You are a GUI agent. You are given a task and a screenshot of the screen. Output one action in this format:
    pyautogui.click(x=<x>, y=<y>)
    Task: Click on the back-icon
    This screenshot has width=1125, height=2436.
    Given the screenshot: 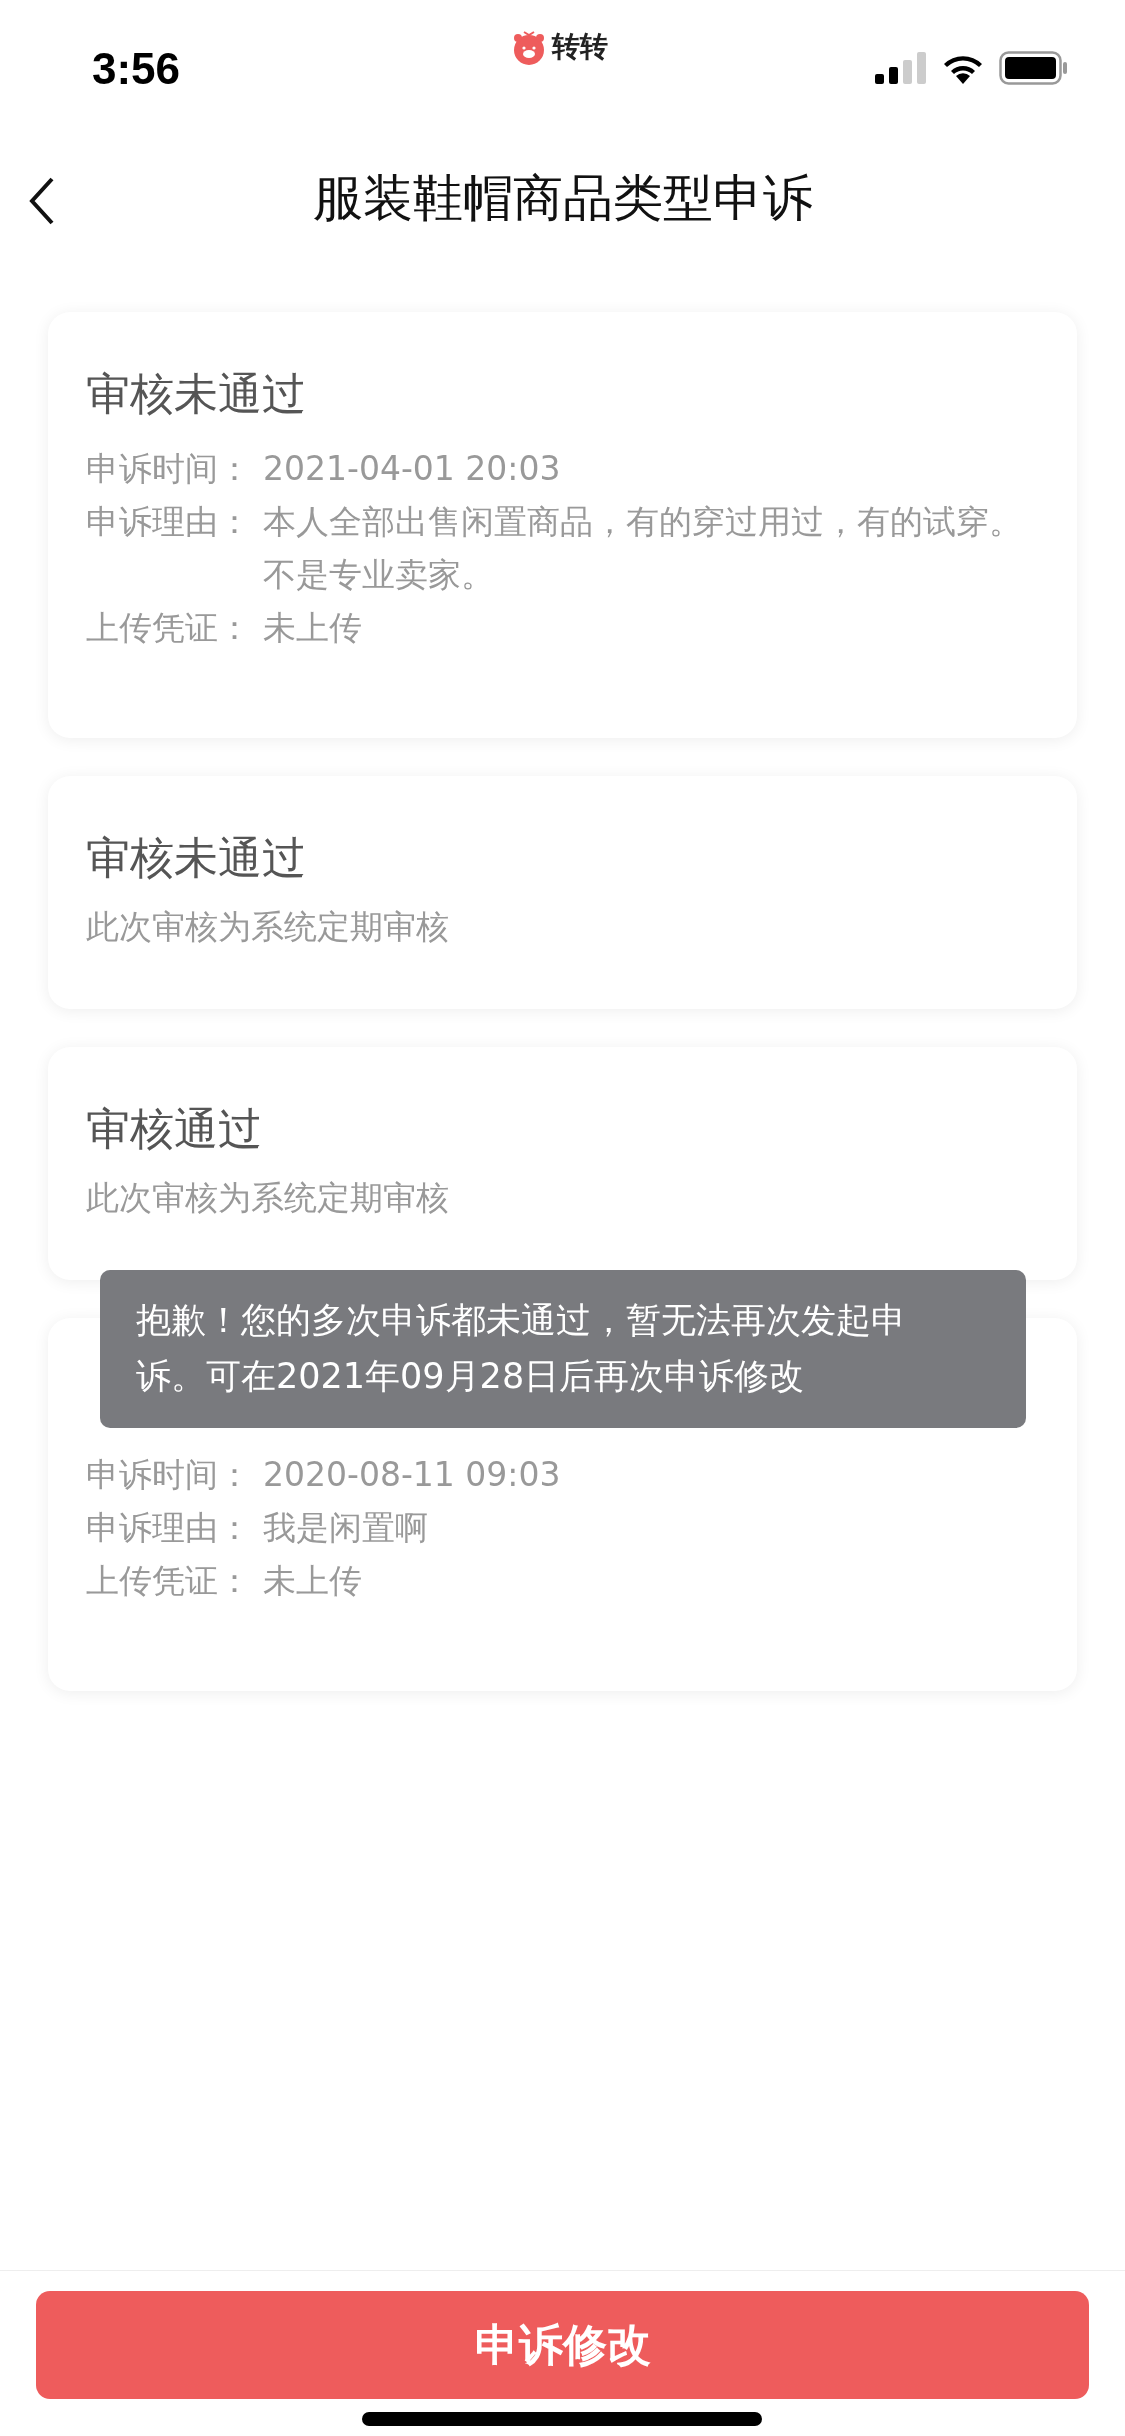 What is the action you would take?
    pyautogui.click(x=42, y=201)
    